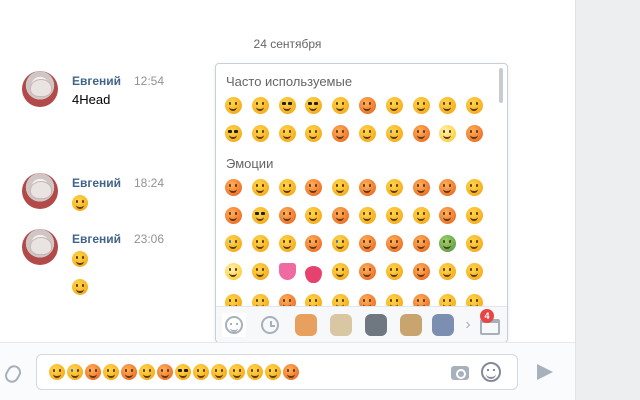  I want to click on chevron-right-icon: ›, so click(468, 324).